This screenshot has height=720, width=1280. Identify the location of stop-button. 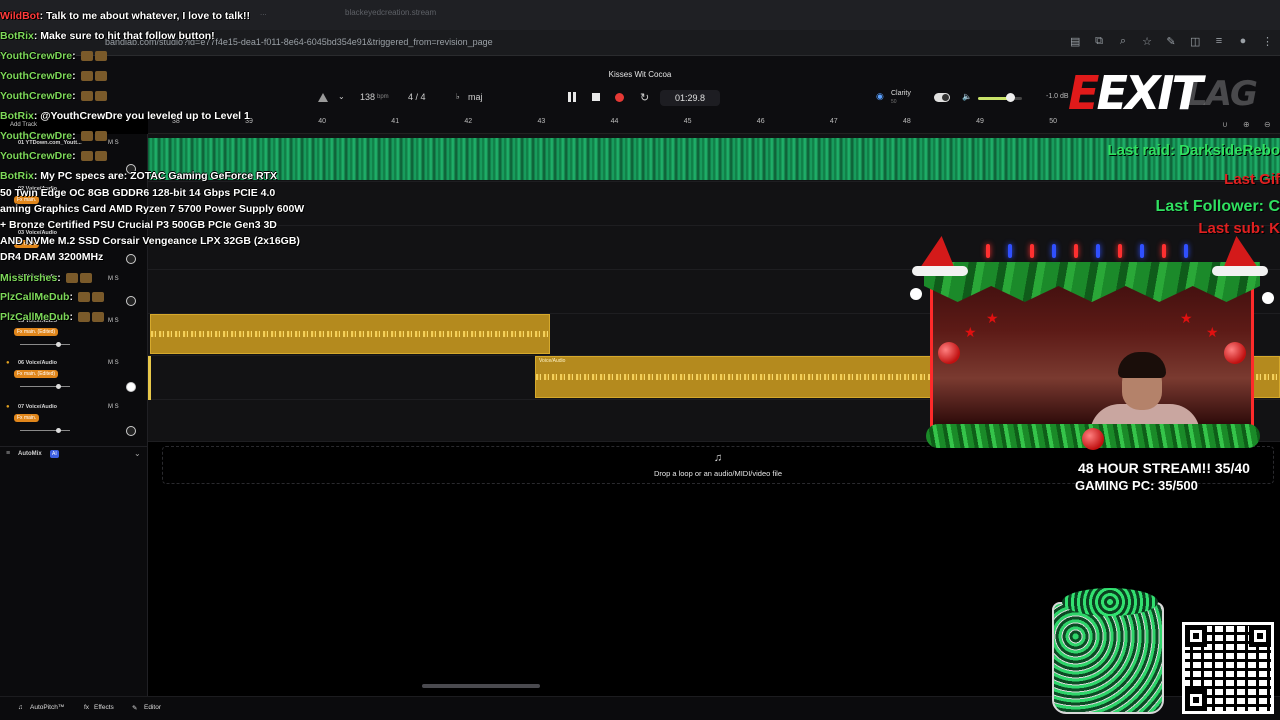
(596, 97).